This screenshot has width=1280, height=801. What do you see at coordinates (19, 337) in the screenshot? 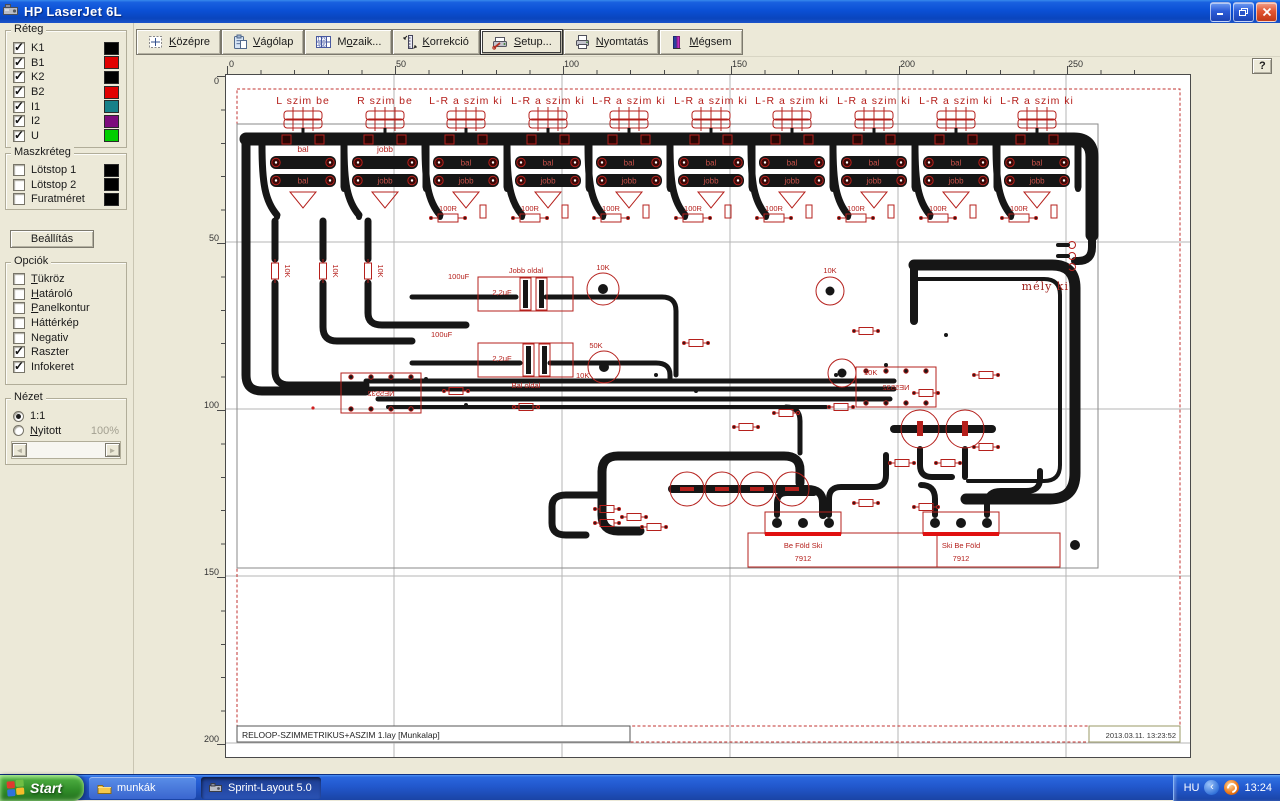
I see `option-checkbox-negativ` at bounding box center [19, 337].